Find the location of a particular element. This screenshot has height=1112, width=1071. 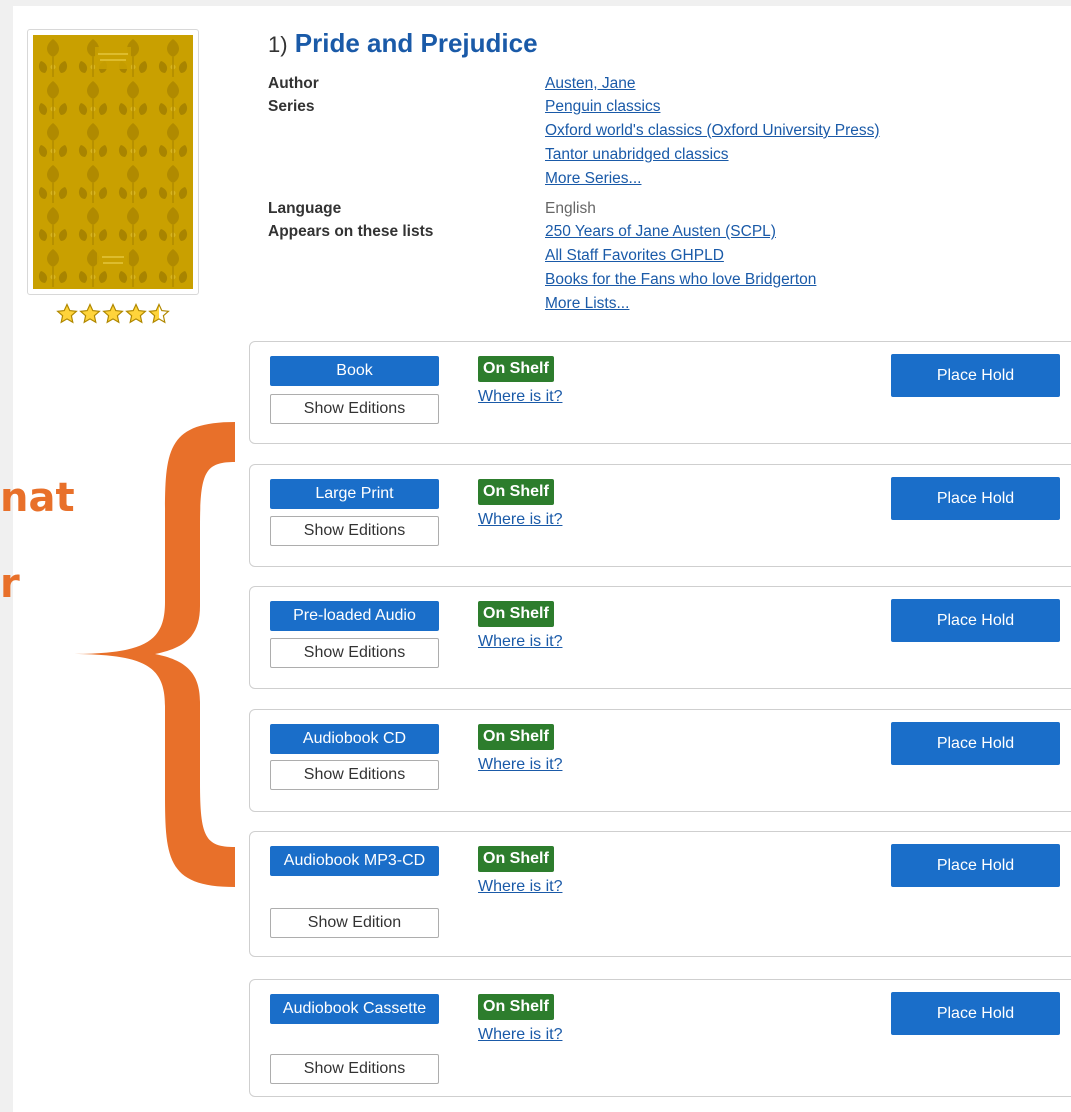

series-link-1: Penguin classics is located at coordinates (602, 107).